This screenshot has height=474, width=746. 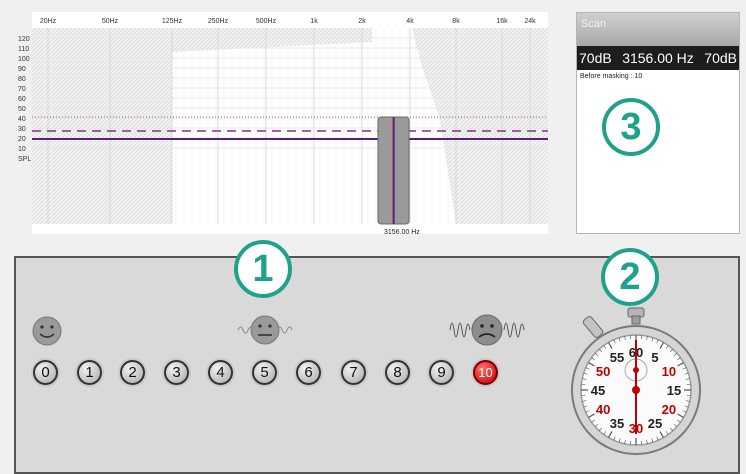 I want to click on callout-badge-2: 2, so click(x=630, y=277).